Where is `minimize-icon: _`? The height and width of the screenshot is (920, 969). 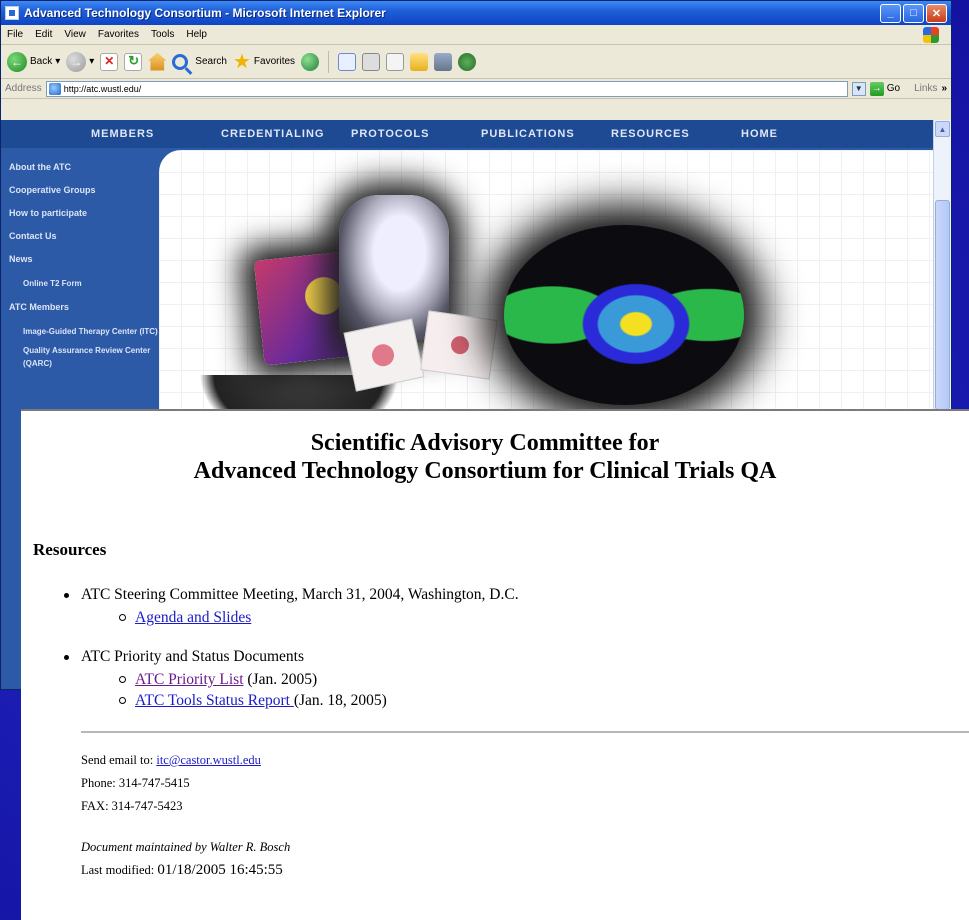 minimize-icon: _ is located at coordinates (890, 13).